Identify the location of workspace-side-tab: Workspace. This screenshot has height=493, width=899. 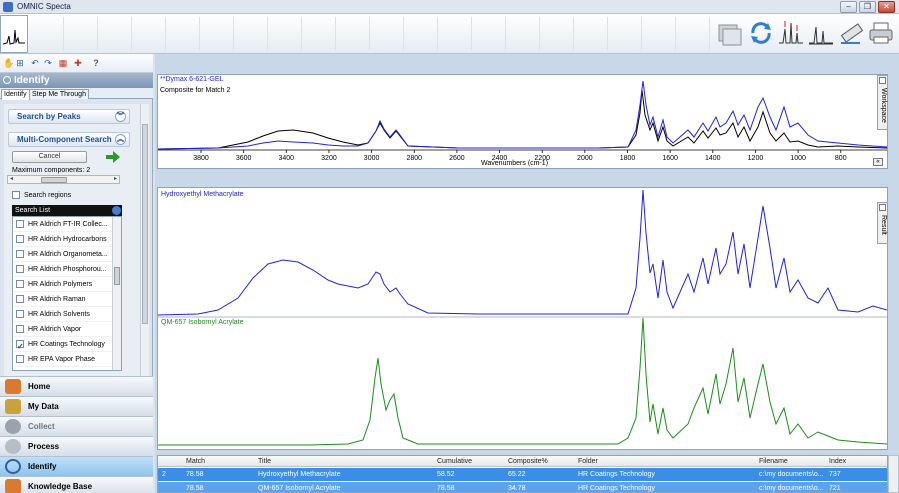
(882, 102).